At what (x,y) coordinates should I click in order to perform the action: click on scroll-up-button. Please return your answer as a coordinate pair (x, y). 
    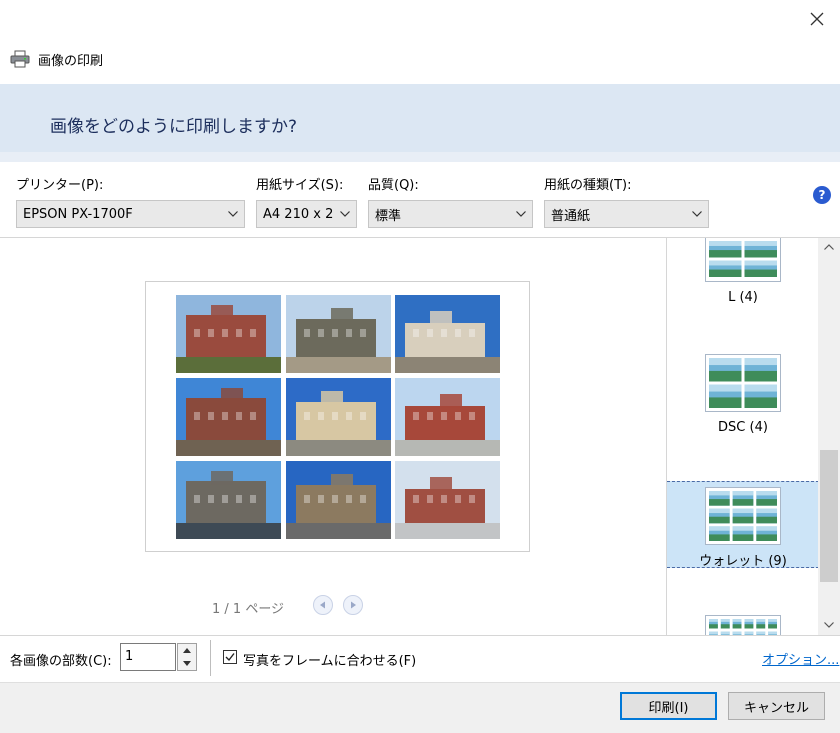
    Looking at the image, I should click on (829, 247).